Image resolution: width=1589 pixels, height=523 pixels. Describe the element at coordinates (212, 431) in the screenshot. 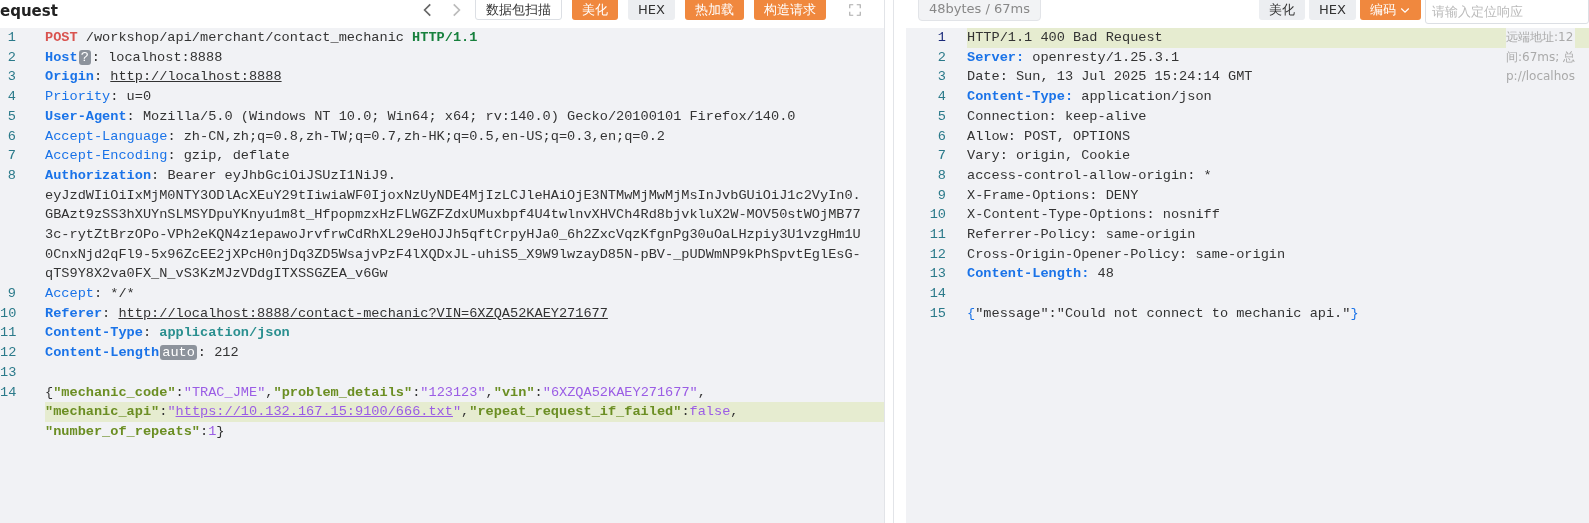

I see `json-value: 1` at that location.